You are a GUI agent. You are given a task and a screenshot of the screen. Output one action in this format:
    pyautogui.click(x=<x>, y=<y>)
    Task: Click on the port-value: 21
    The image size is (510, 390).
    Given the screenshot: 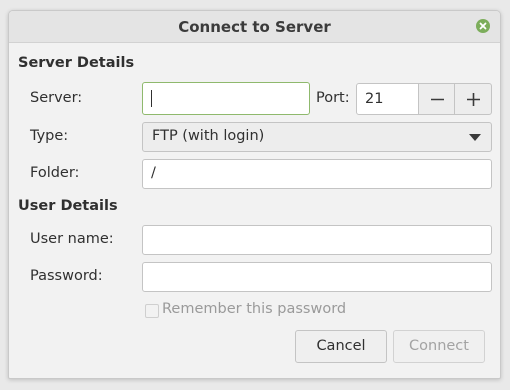 What is the action you would take?
    pyautogui.click(x=374, y=99)
    